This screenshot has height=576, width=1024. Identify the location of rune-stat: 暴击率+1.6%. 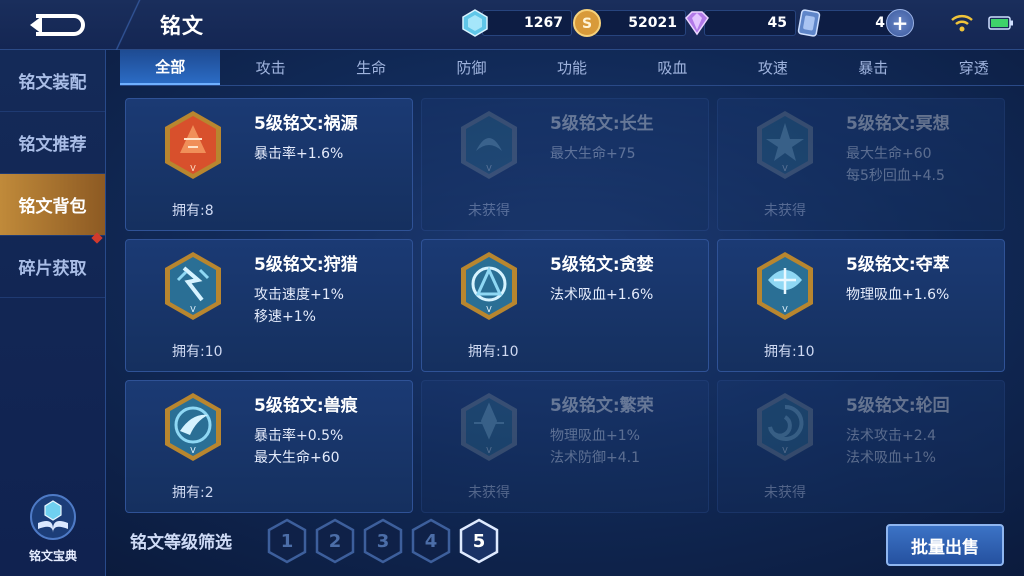
(299, 154).